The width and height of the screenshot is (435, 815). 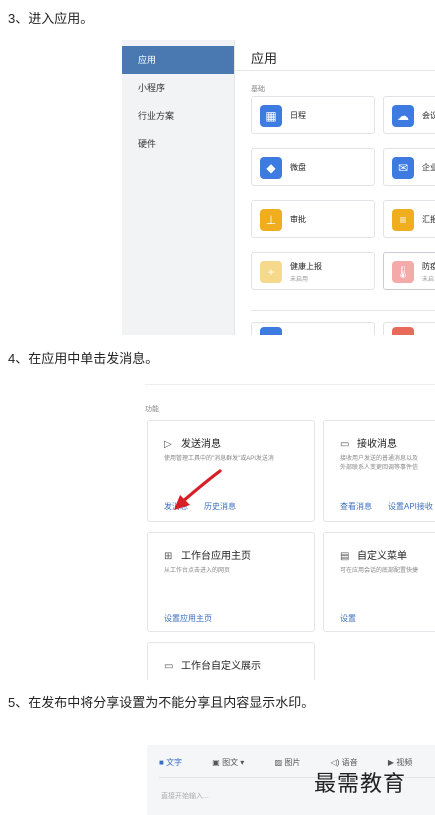 I want to click on homepage-card: ⊞ 工作台应用主页 从工作台点击进入的网页 设置应用主页, so click(x=231, y=582).